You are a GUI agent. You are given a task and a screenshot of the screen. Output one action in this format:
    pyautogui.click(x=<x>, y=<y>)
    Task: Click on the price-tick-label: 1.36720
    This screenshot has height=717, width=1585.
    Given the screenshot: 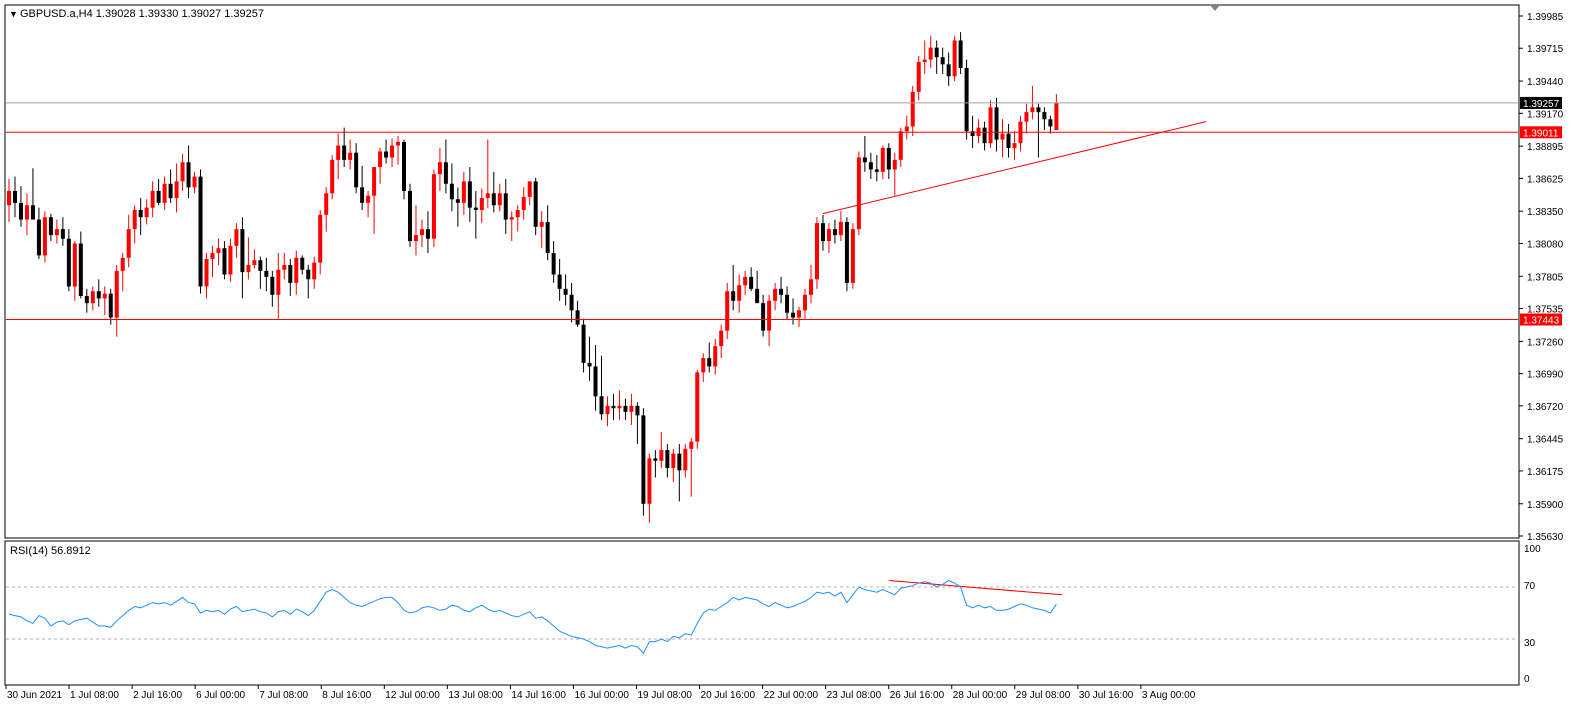 What is the action you would take?
    pyautogui.click(x=1545, y=407)
    